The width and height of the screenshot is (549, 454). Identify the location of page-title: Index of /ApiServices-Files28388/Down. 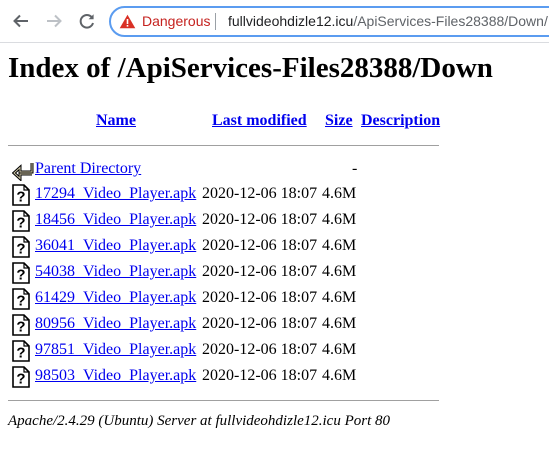
(250, 68).